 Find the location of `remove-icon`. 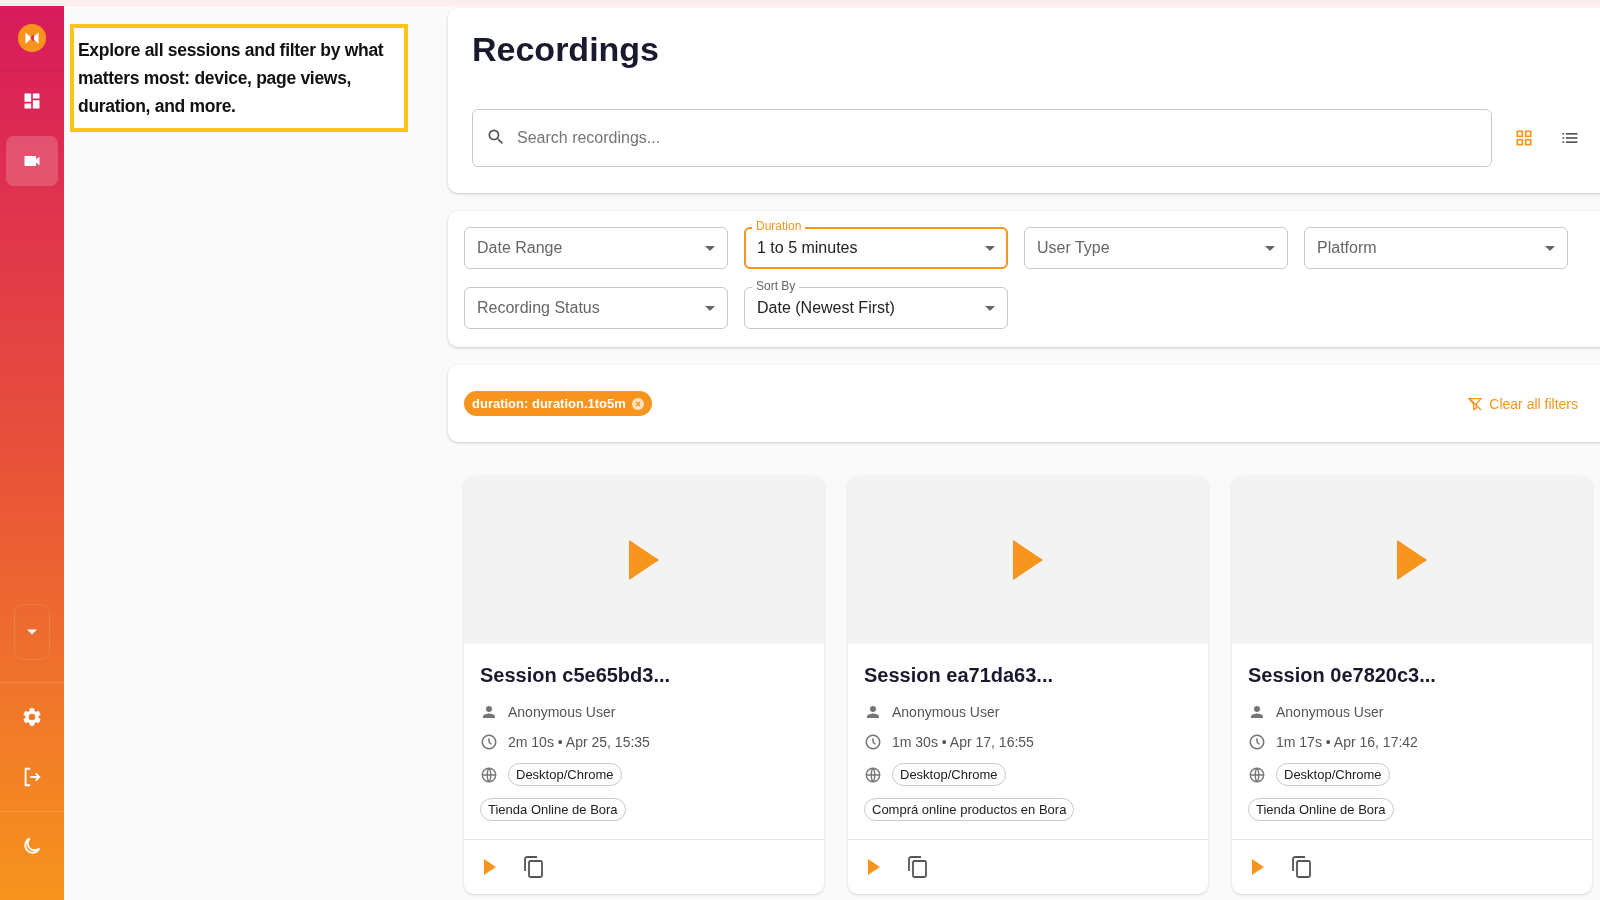

remove-icon is located at coordinates (637, 403).